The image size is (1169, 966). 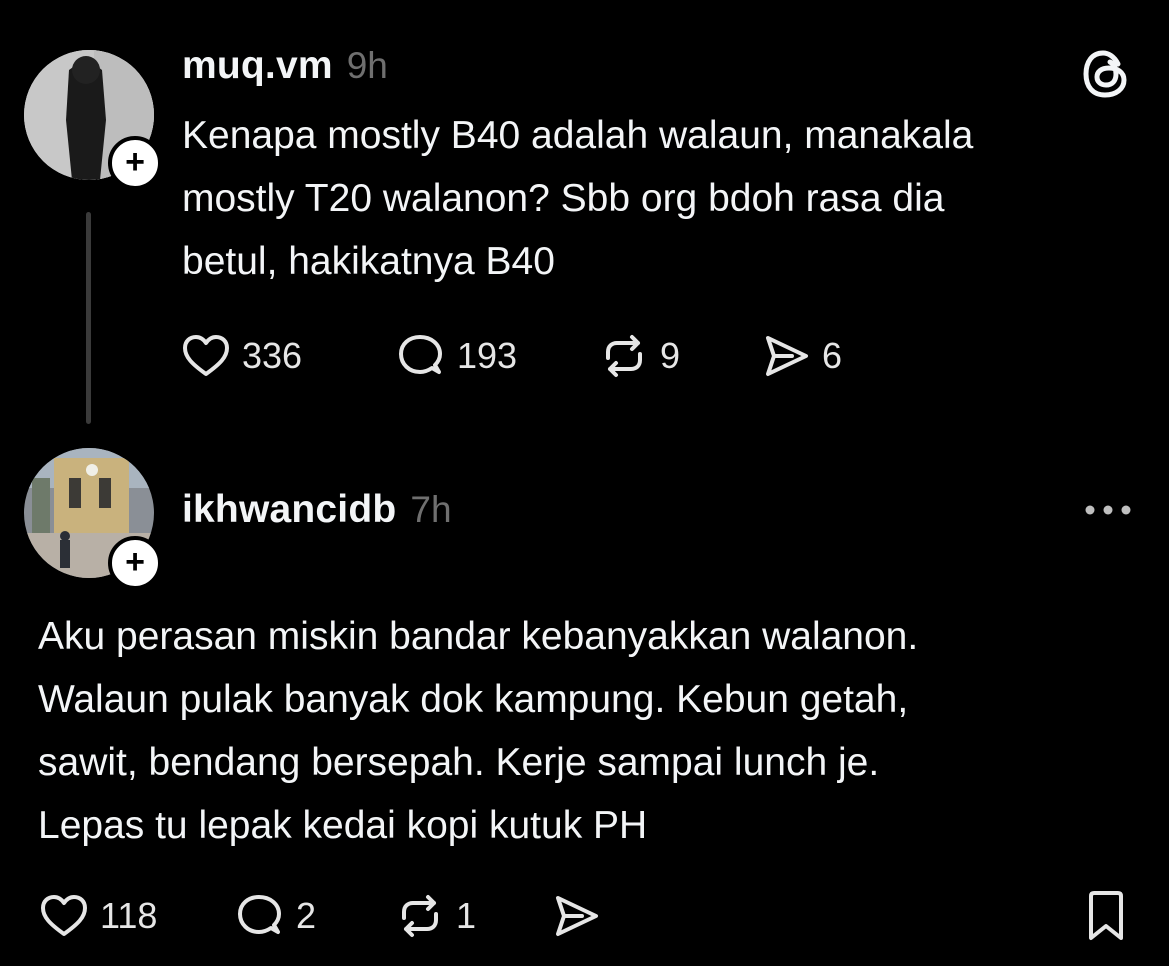 I want to click on post-time: 9h, so click(x=367, y=65).